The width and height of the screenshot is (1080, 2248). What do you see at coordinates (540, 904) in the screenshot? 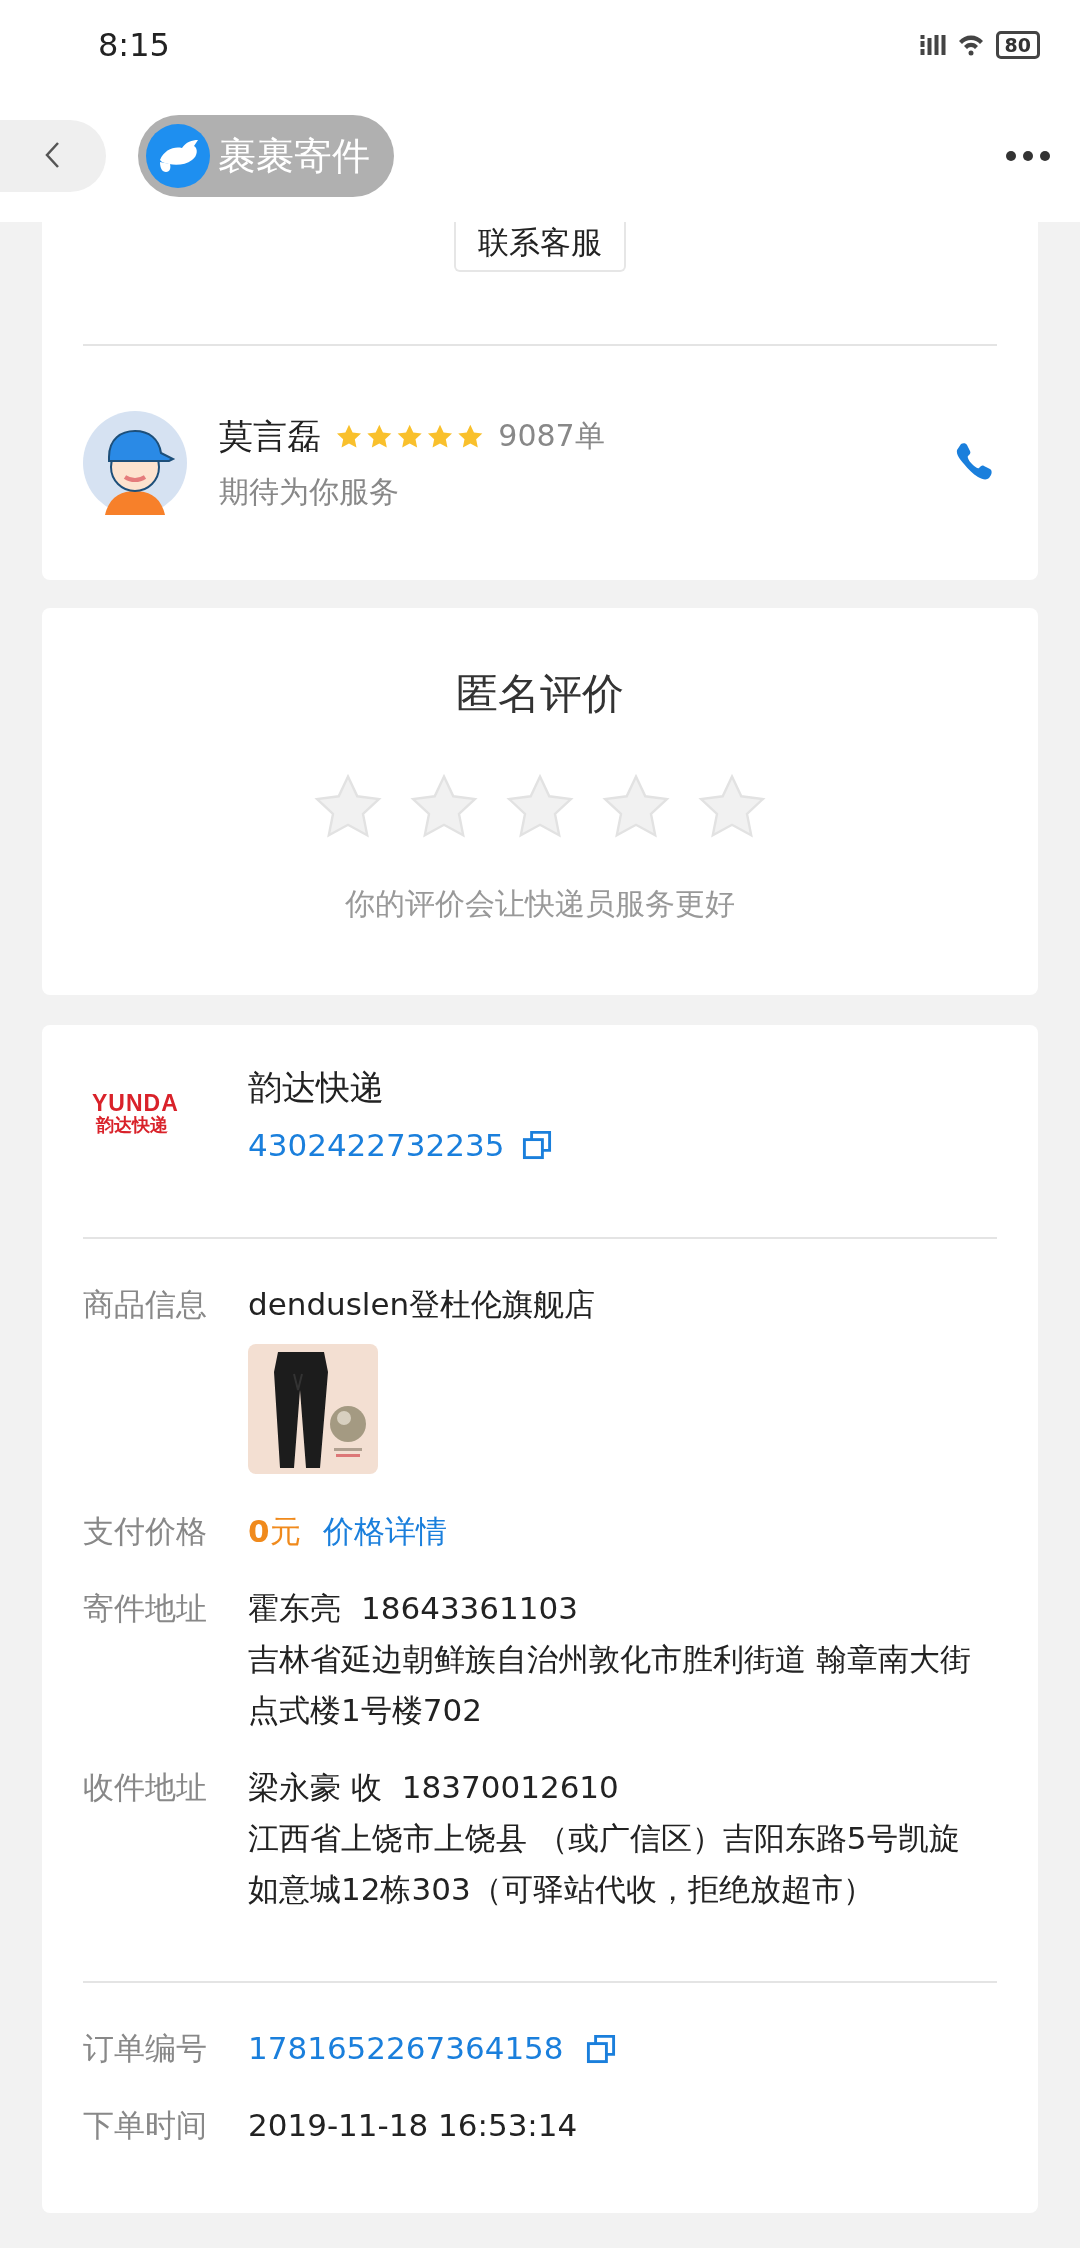
I see `rating-hint: 你的评价会让快递员服务更好` at bounding box center [540, 904].